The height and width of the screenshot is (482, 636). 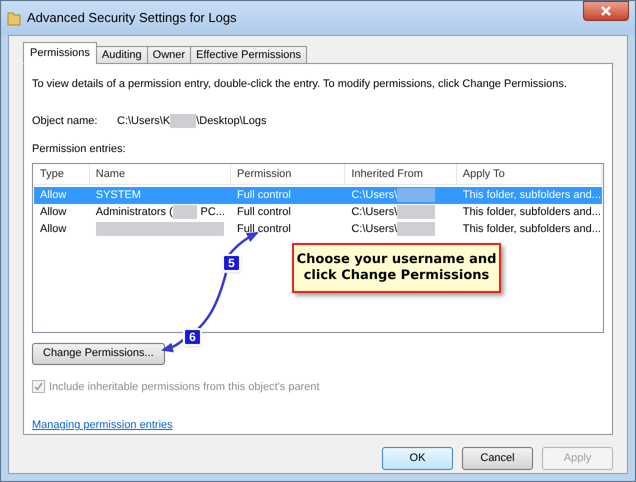 I want to click on object-path-text: \Desktop\Logs, so click(x=231, y=121).